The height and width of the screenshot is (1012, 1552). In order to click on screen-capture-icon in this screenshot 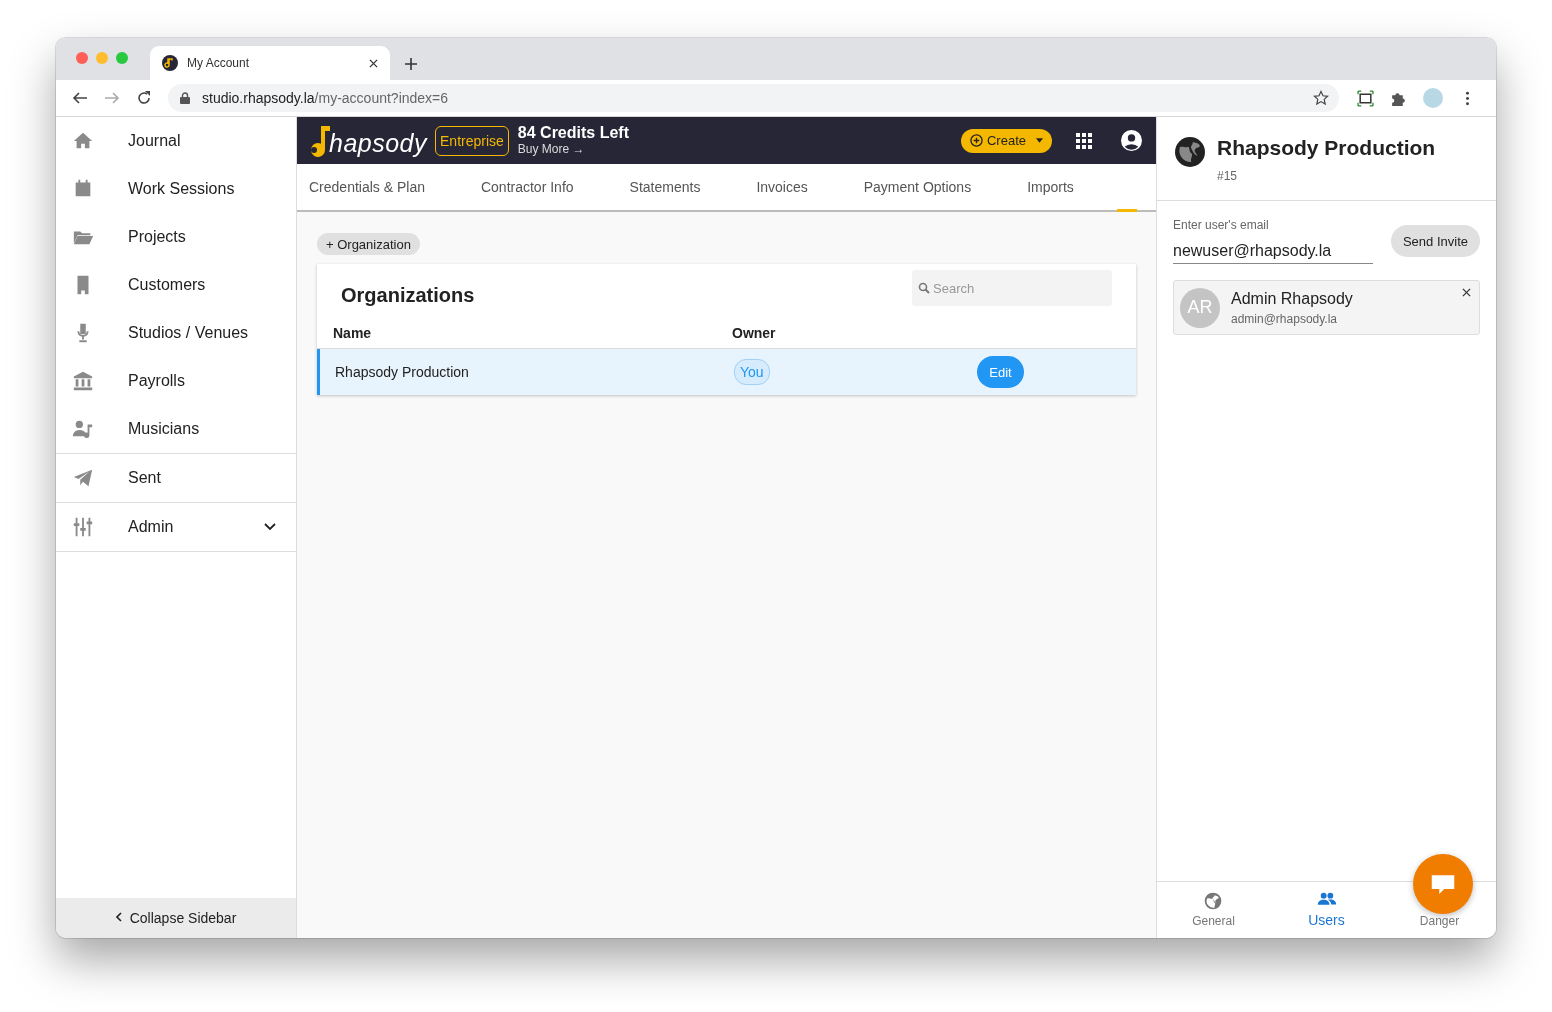, I will do `click(1365, 98)`.